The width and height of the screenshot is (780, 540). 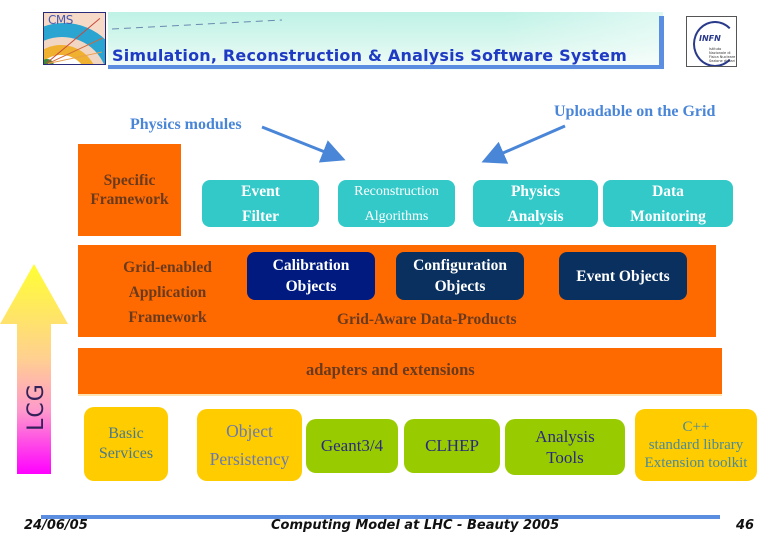 I want to click on basic-services-box: Basic Services, so click(x=126, y=444).